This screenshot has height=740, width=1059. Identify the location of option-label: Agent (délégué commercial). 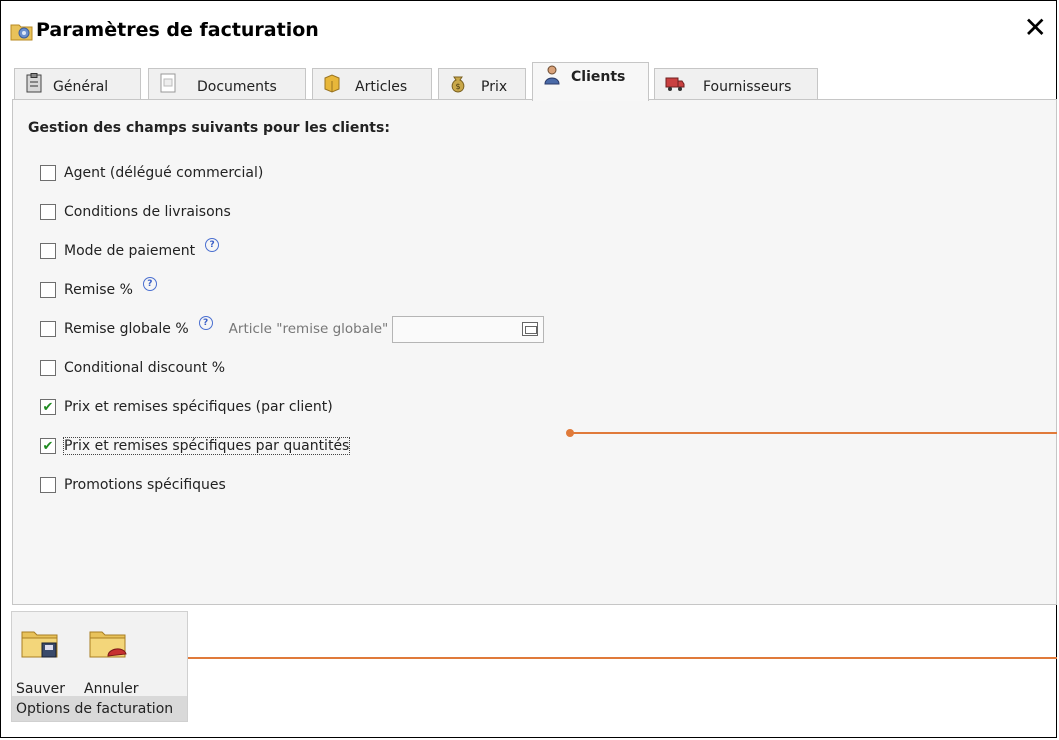
(164, 173).